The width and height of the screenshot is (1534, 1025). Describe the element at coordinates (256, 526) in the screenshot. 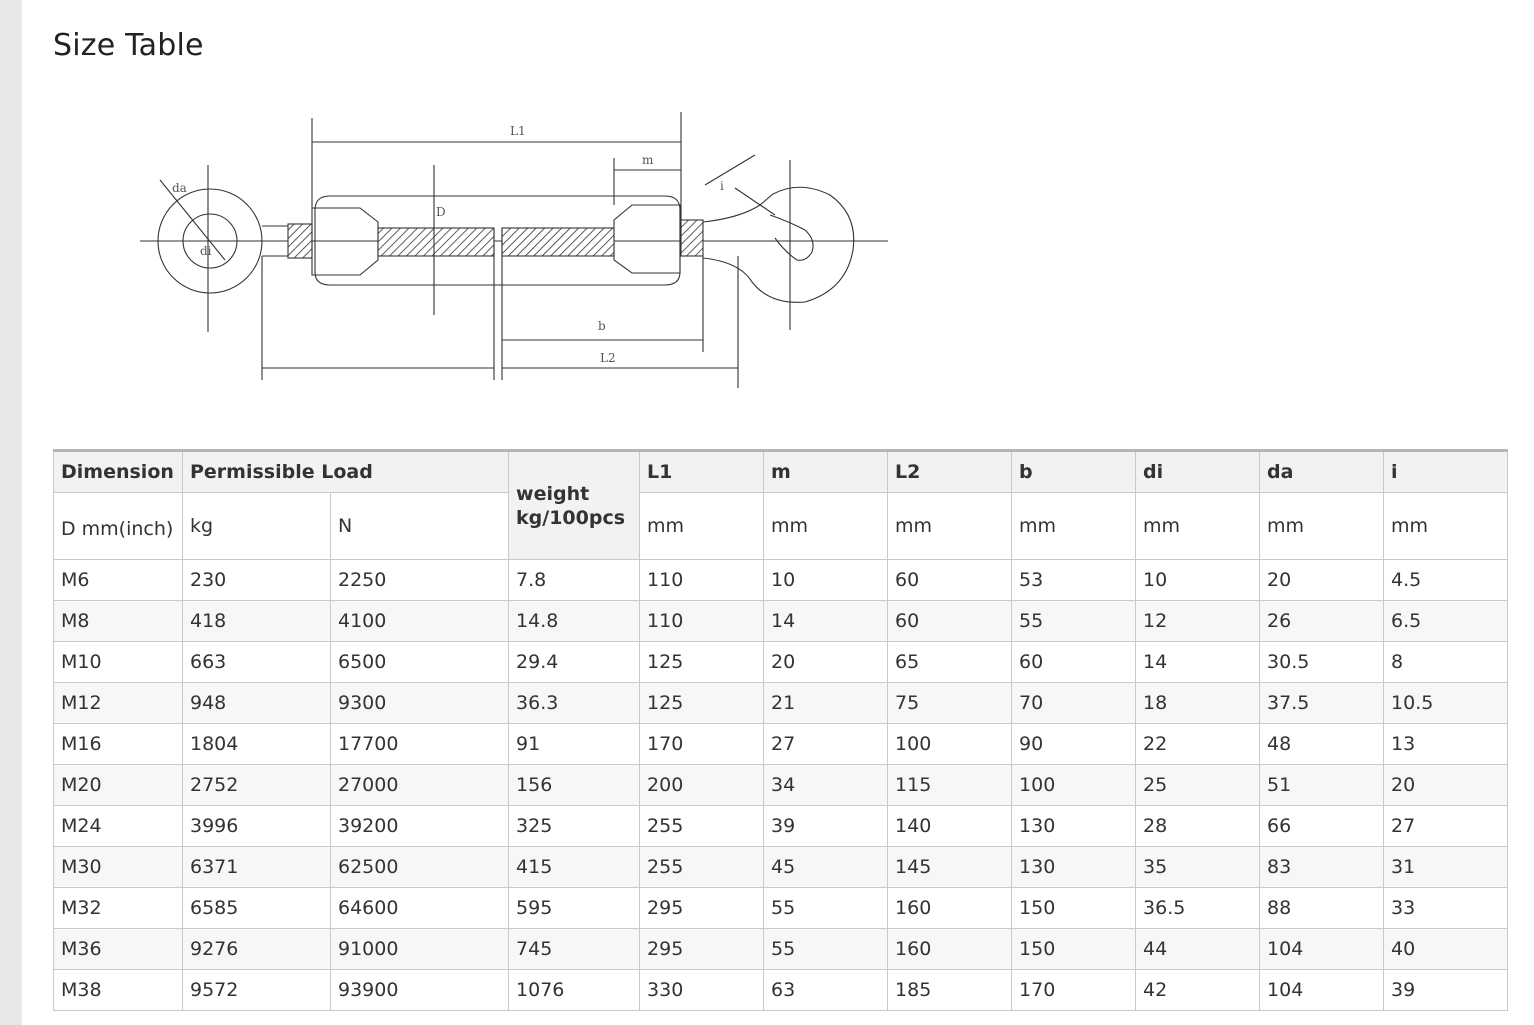

I see `unit-kg: kg` at that location.